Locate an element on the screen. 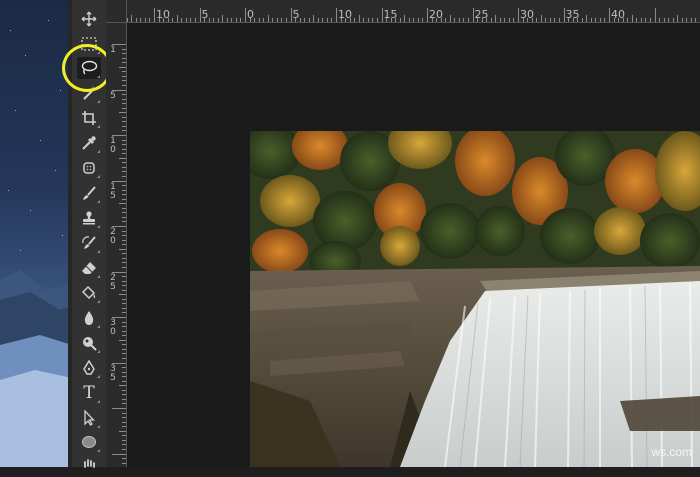 Image resolution: width=700 pixels, height=477 pixels. hand-icon is located at coordinates (89, 463).